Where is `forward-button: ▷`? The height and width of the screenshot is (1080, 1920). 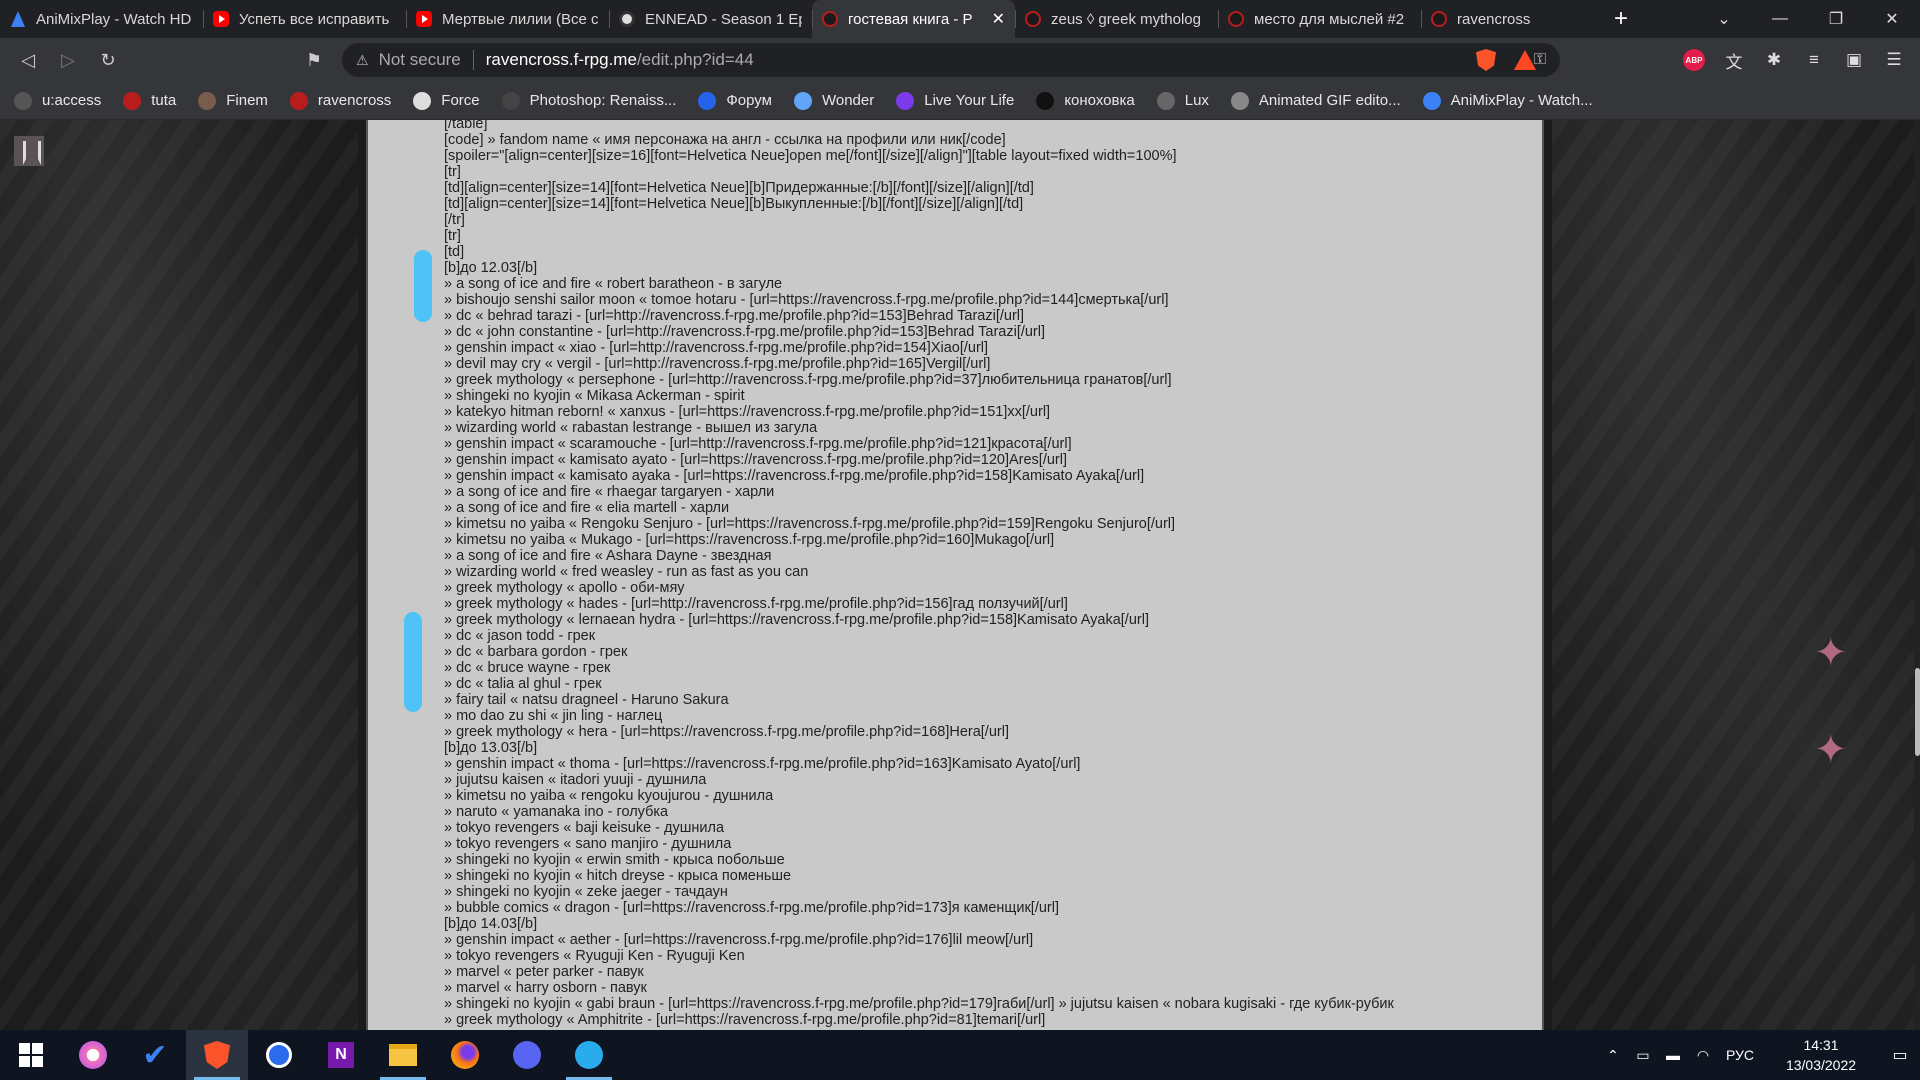 forward-button: ▷ is located at coordinates (68, 60).